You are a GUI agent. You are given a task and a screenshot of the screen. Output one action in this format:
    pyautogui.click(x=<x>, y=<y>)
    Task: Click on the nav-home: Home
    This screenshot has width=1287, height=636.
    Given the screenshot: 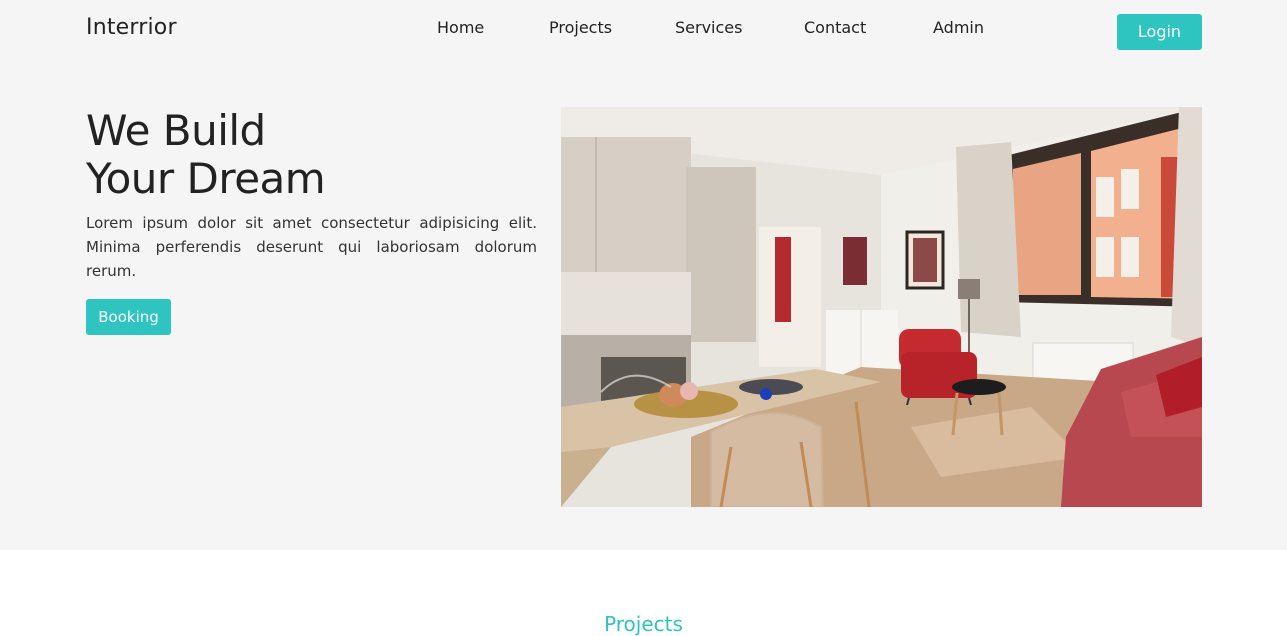 What is the action you would take?
    pyautogui.click(x=460, y=27)
    